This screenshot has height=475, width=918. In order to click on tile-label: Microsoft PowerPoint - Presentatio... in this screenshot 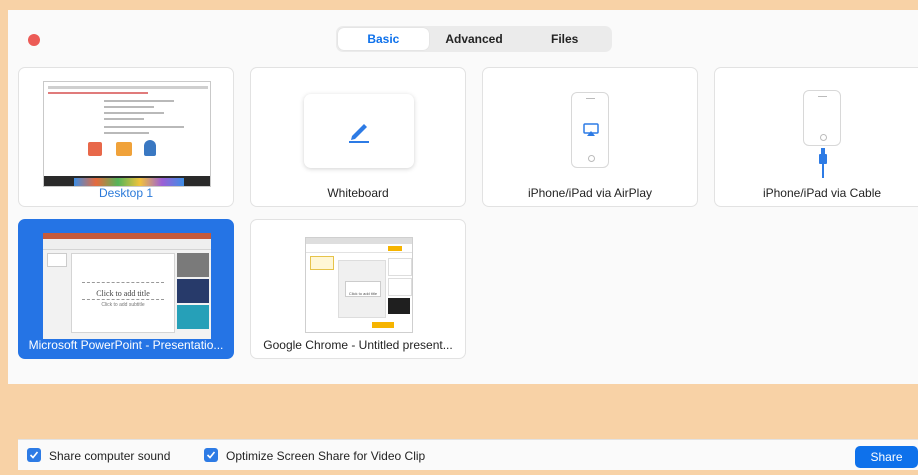, I will do `click(126, 345)`.